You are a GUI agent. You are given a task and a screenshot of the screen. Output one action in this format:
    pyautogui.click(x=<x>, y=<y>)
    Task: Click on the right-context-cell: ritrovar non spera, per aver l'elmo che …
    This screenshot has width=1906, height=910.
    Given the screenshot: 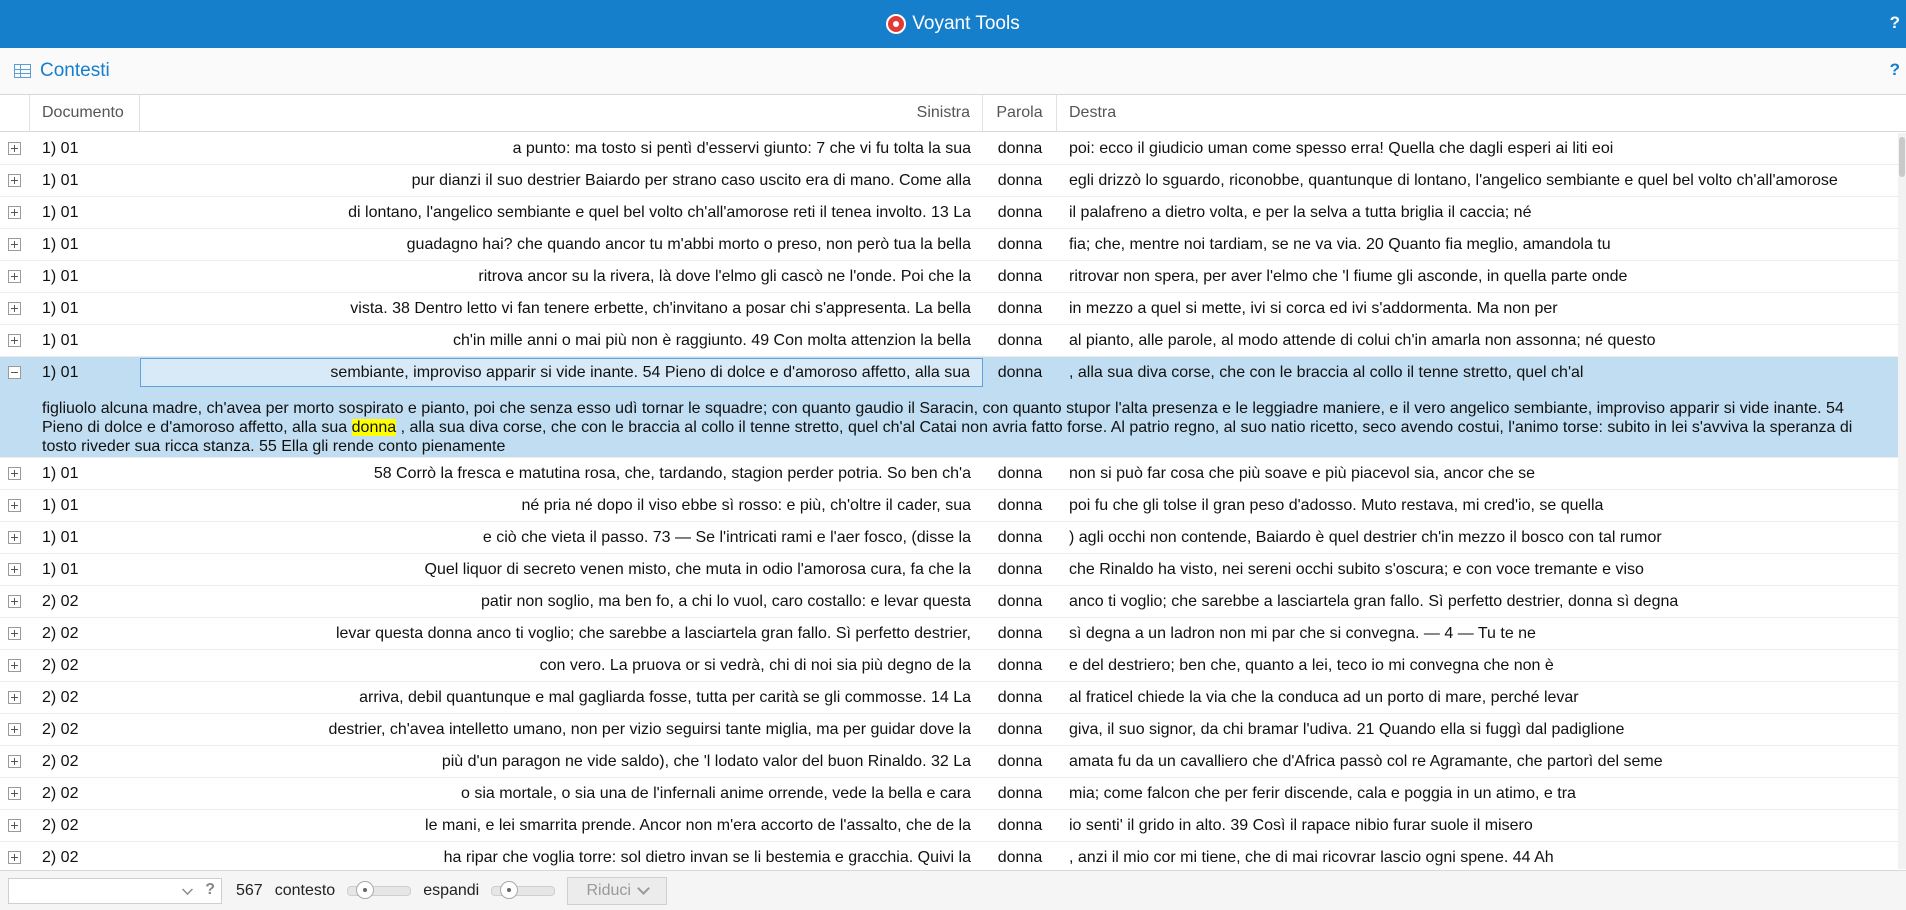 What is the action you would take?
    pyautogui.click(x=1348, y=276)
    